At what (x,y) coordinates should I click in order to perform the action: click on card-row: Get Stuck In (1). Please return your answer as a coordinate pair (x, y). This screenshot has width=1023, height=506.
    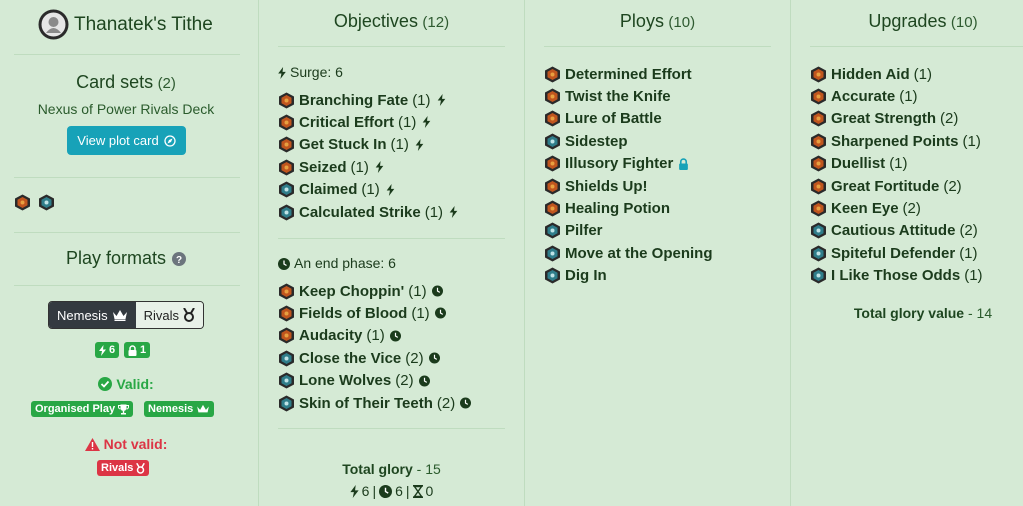
    Looking at the image, I should click on (351, 145).